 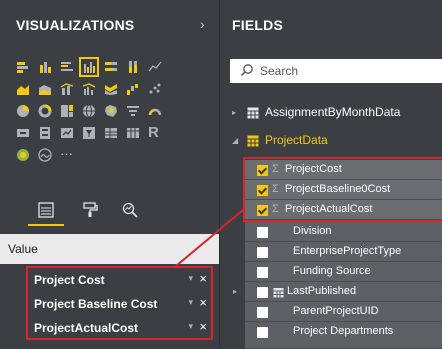 I want to click on import-custom-visual-icon, so click(x=45, y=155).